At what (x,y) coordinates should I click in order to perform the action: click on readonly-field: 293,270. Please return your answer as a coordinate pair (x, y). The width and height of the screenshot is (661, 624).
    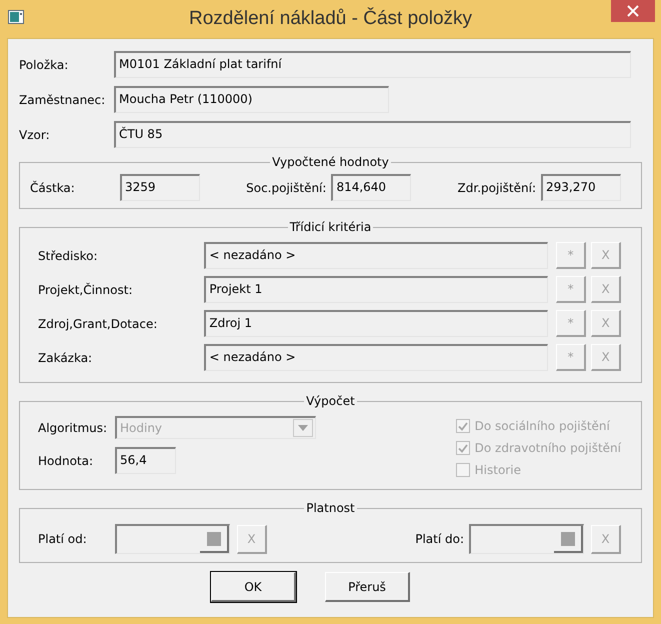
    Looking at the image, I should click on (580, 187).